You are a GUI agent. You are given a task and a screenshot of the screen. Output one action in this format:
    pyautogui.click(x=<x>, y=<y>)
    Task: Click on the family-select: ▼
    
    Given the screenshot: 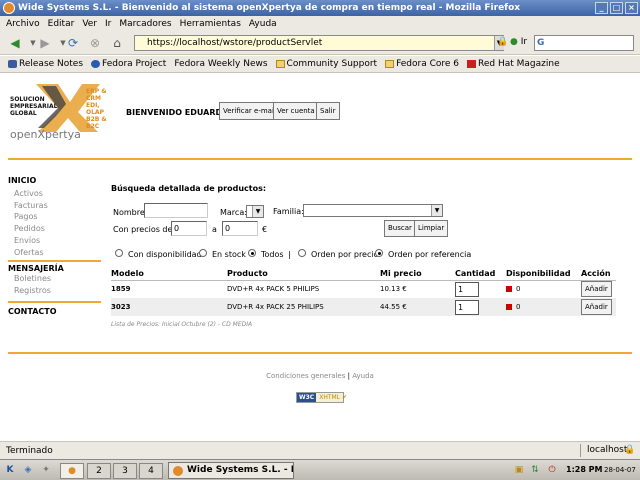 What is the action you would take?
    pyautogui.click(x=373, y=210)
    